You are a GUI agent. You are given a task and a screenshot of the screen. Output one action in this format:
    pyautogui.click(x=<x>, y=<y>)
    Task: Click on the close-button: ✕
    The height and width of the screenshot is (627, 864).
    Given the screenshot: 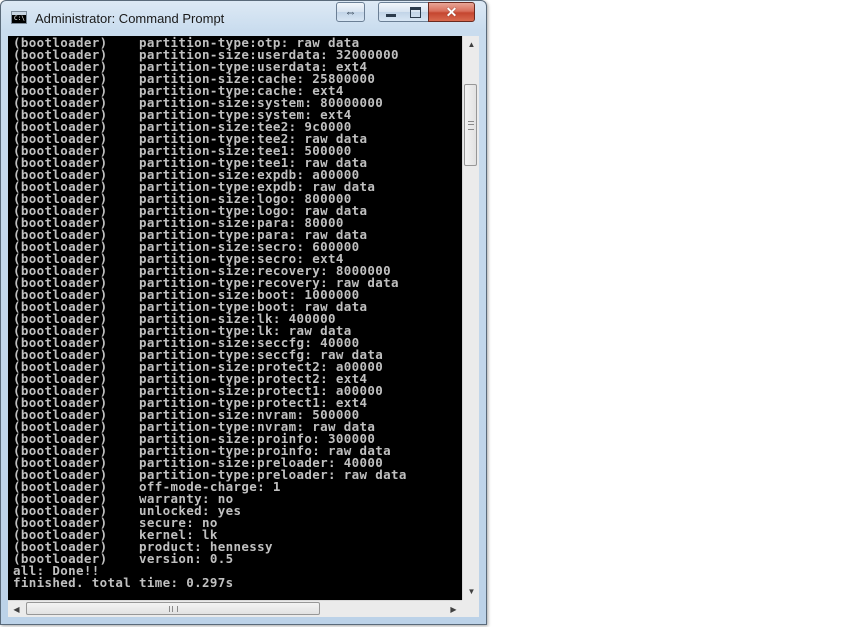 What is the action you would take?
    pyautogui.click(x=451, y=12)
    